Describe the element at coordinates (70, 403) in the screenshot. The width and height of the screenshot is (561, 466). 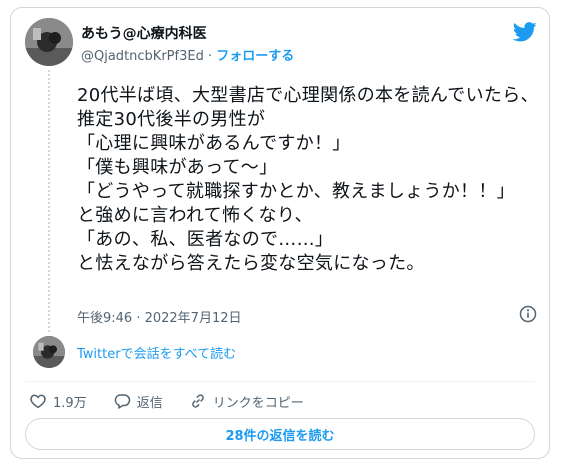
I see `like-count: 1.9万` at that location.